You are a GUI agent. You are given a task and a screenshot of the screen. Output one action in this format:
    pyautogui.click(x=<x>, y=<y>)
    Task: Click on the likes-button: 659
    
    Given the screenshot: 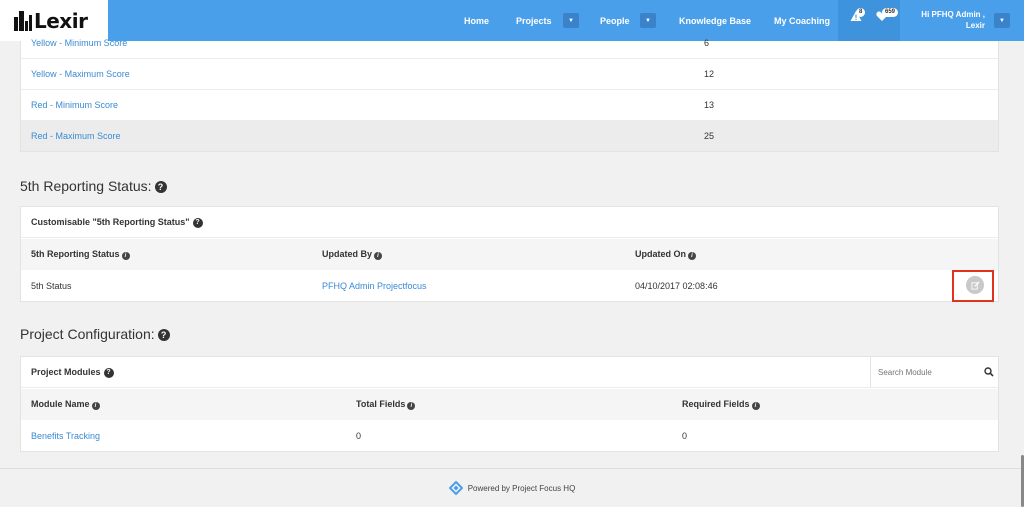 What is the action you would take?
    pyautogui.click(x=887, y=16)
    